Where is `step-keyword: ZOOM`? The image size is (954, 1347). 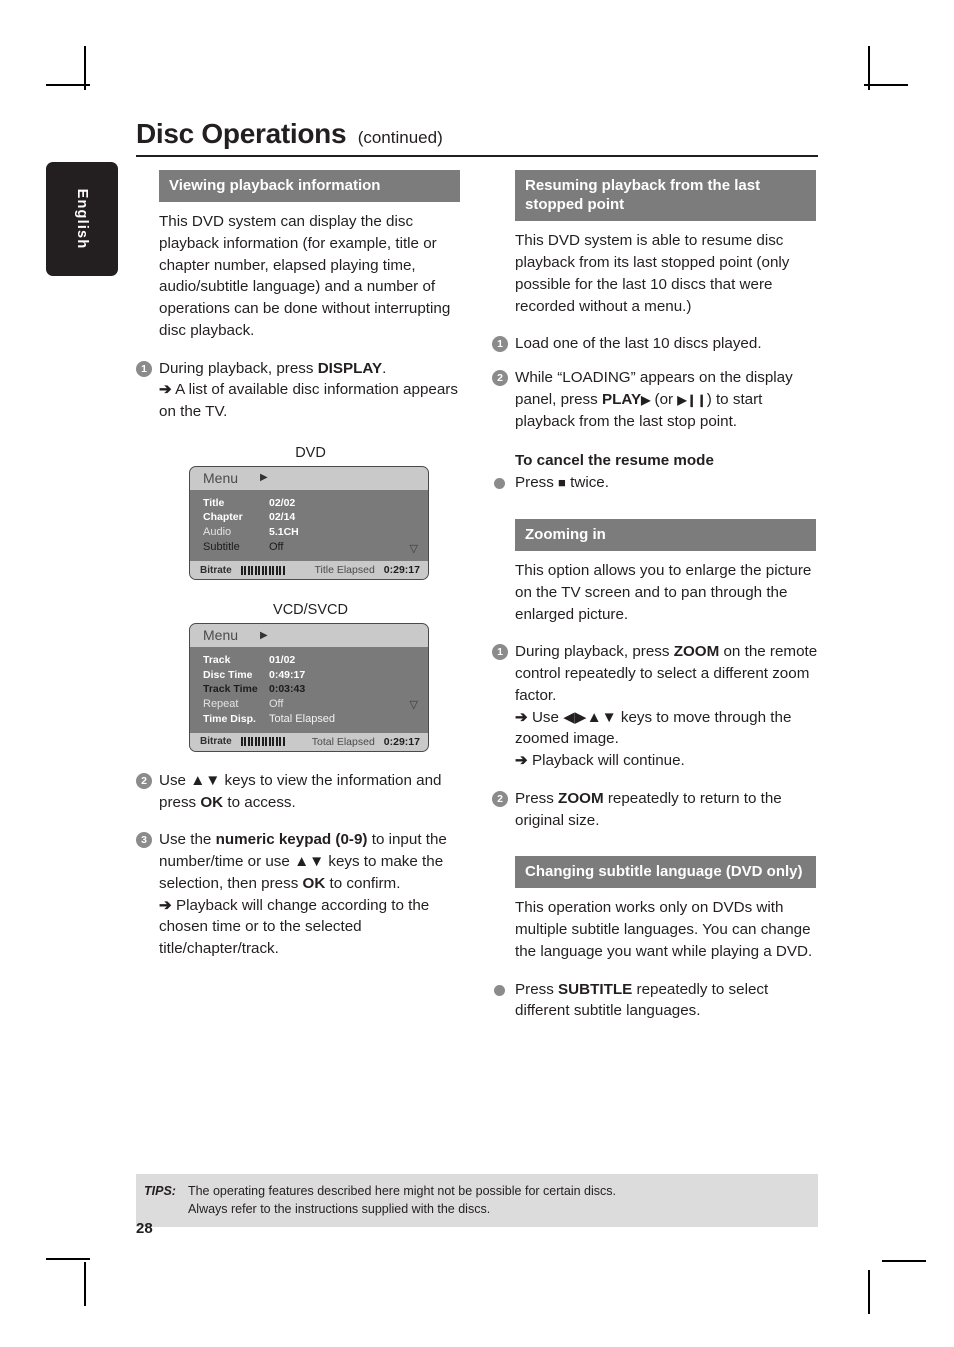
step-keyword: ZOOM is located at coordinates (696, 652).